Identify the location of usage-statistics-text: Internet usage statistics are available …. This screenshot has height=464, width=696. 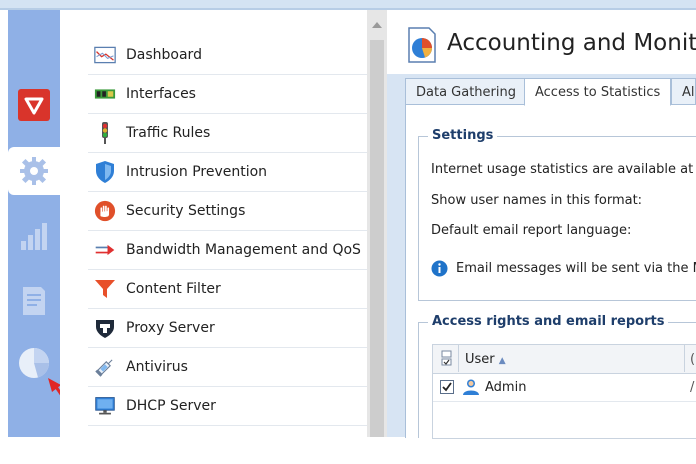
(563, 169).